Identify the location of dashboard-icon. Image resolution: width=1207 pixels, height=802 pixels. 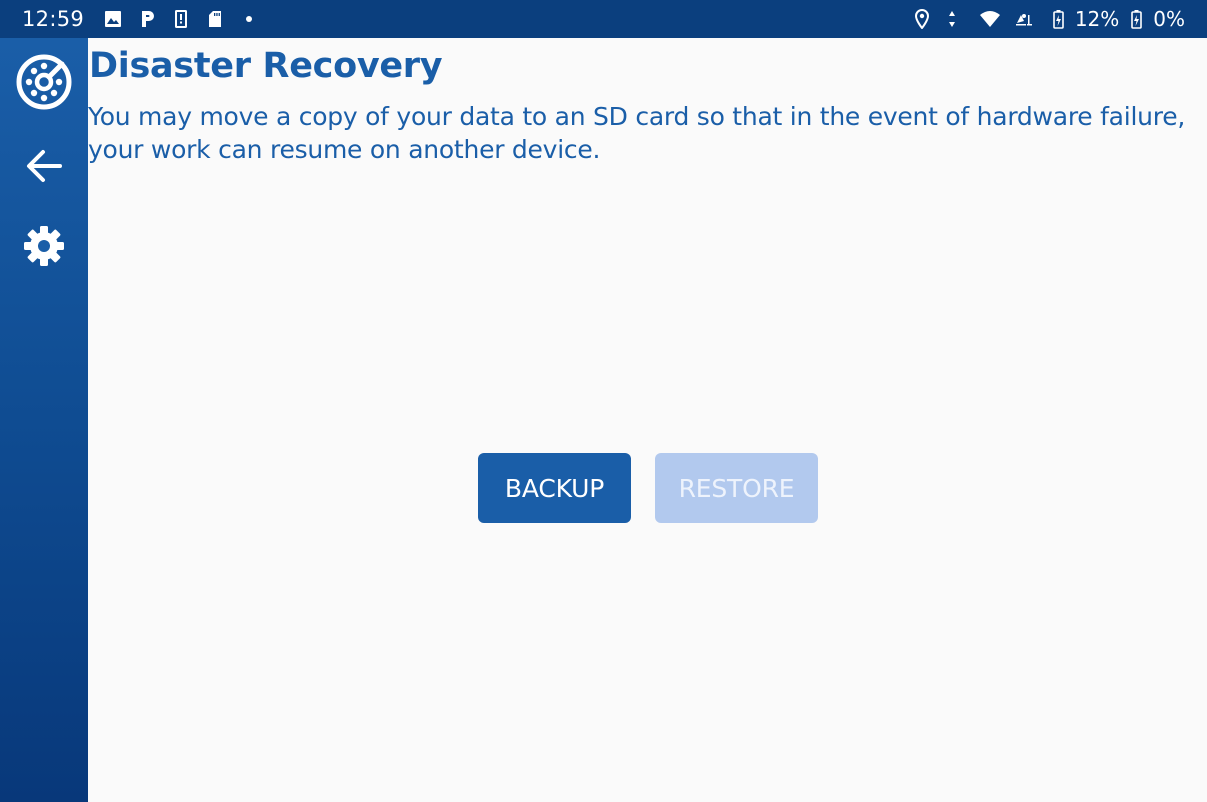
(44, 82).